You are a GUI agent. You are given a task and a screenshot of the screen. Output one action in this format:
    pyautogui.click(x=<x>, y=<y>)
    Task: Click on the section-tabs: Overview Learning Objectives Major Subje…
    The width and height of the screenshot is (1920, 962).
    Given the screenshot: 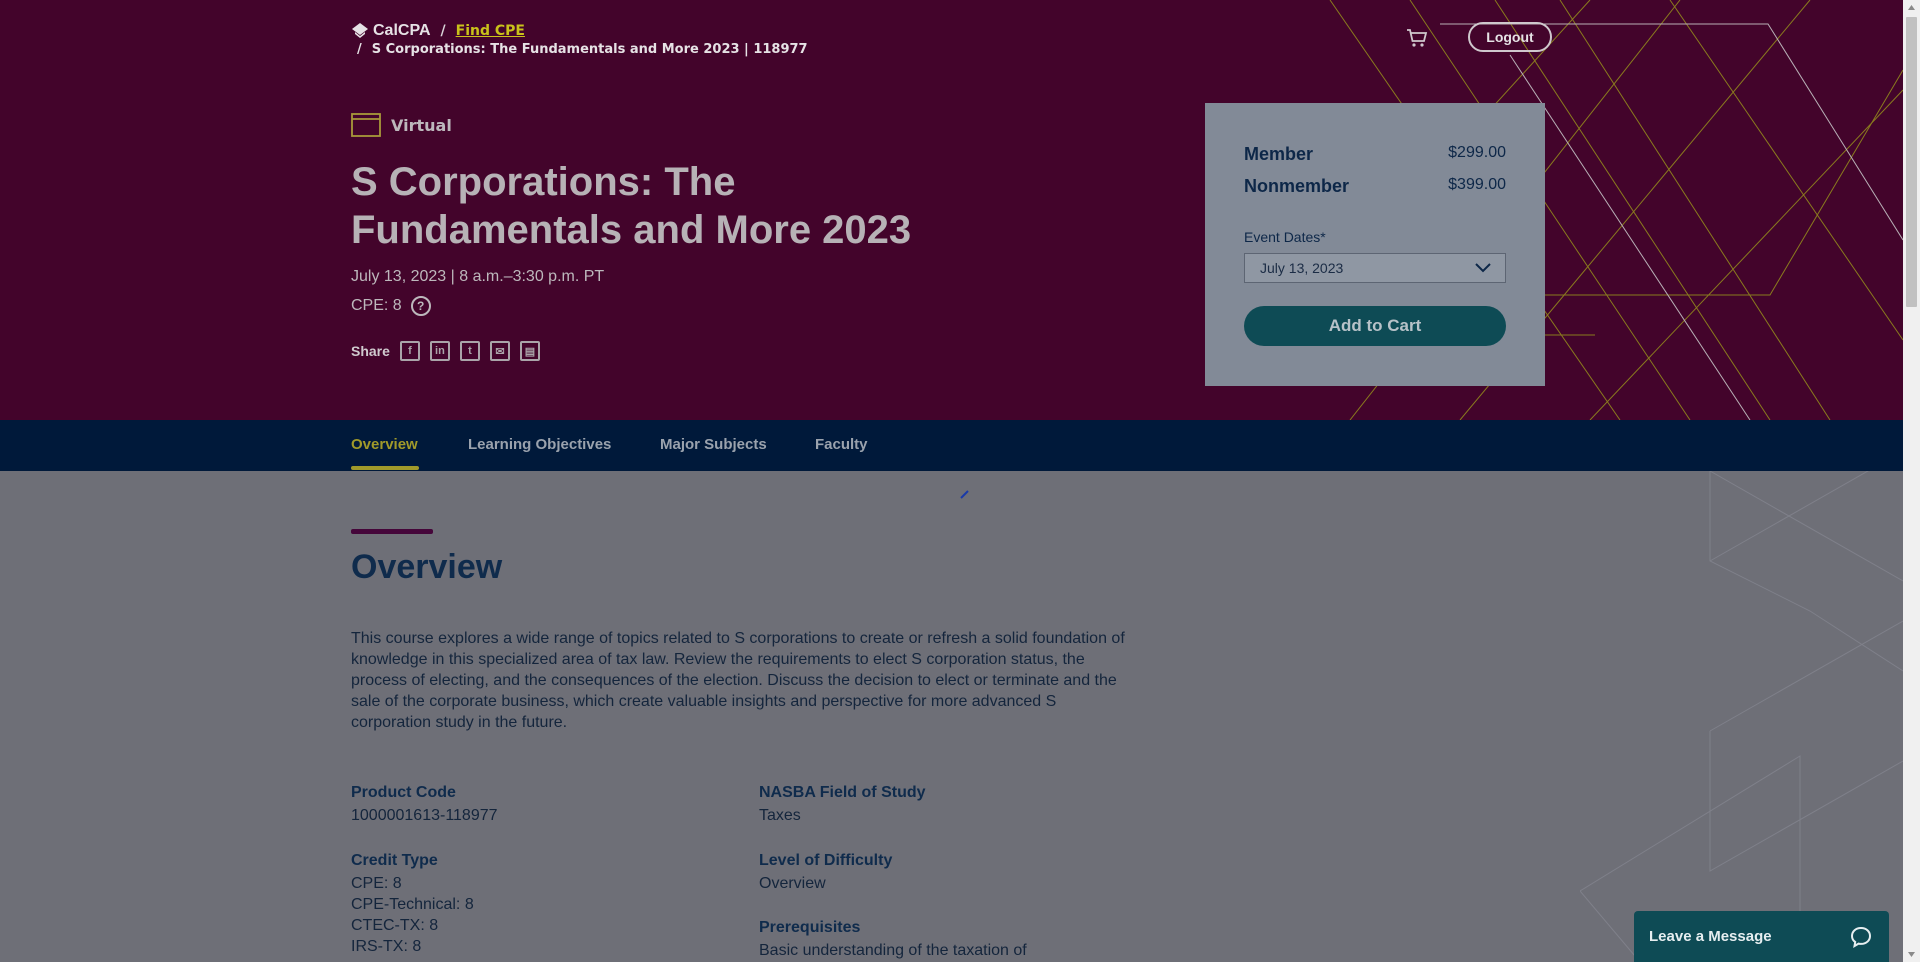 What is the action you would take?
    pyautogui.click(x=951, y=445)
    